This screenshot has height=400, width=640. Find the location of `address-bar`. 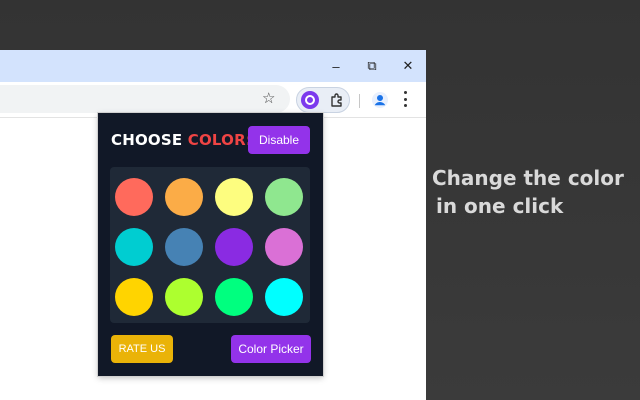

address-bar is located at coordinates (145, 99).